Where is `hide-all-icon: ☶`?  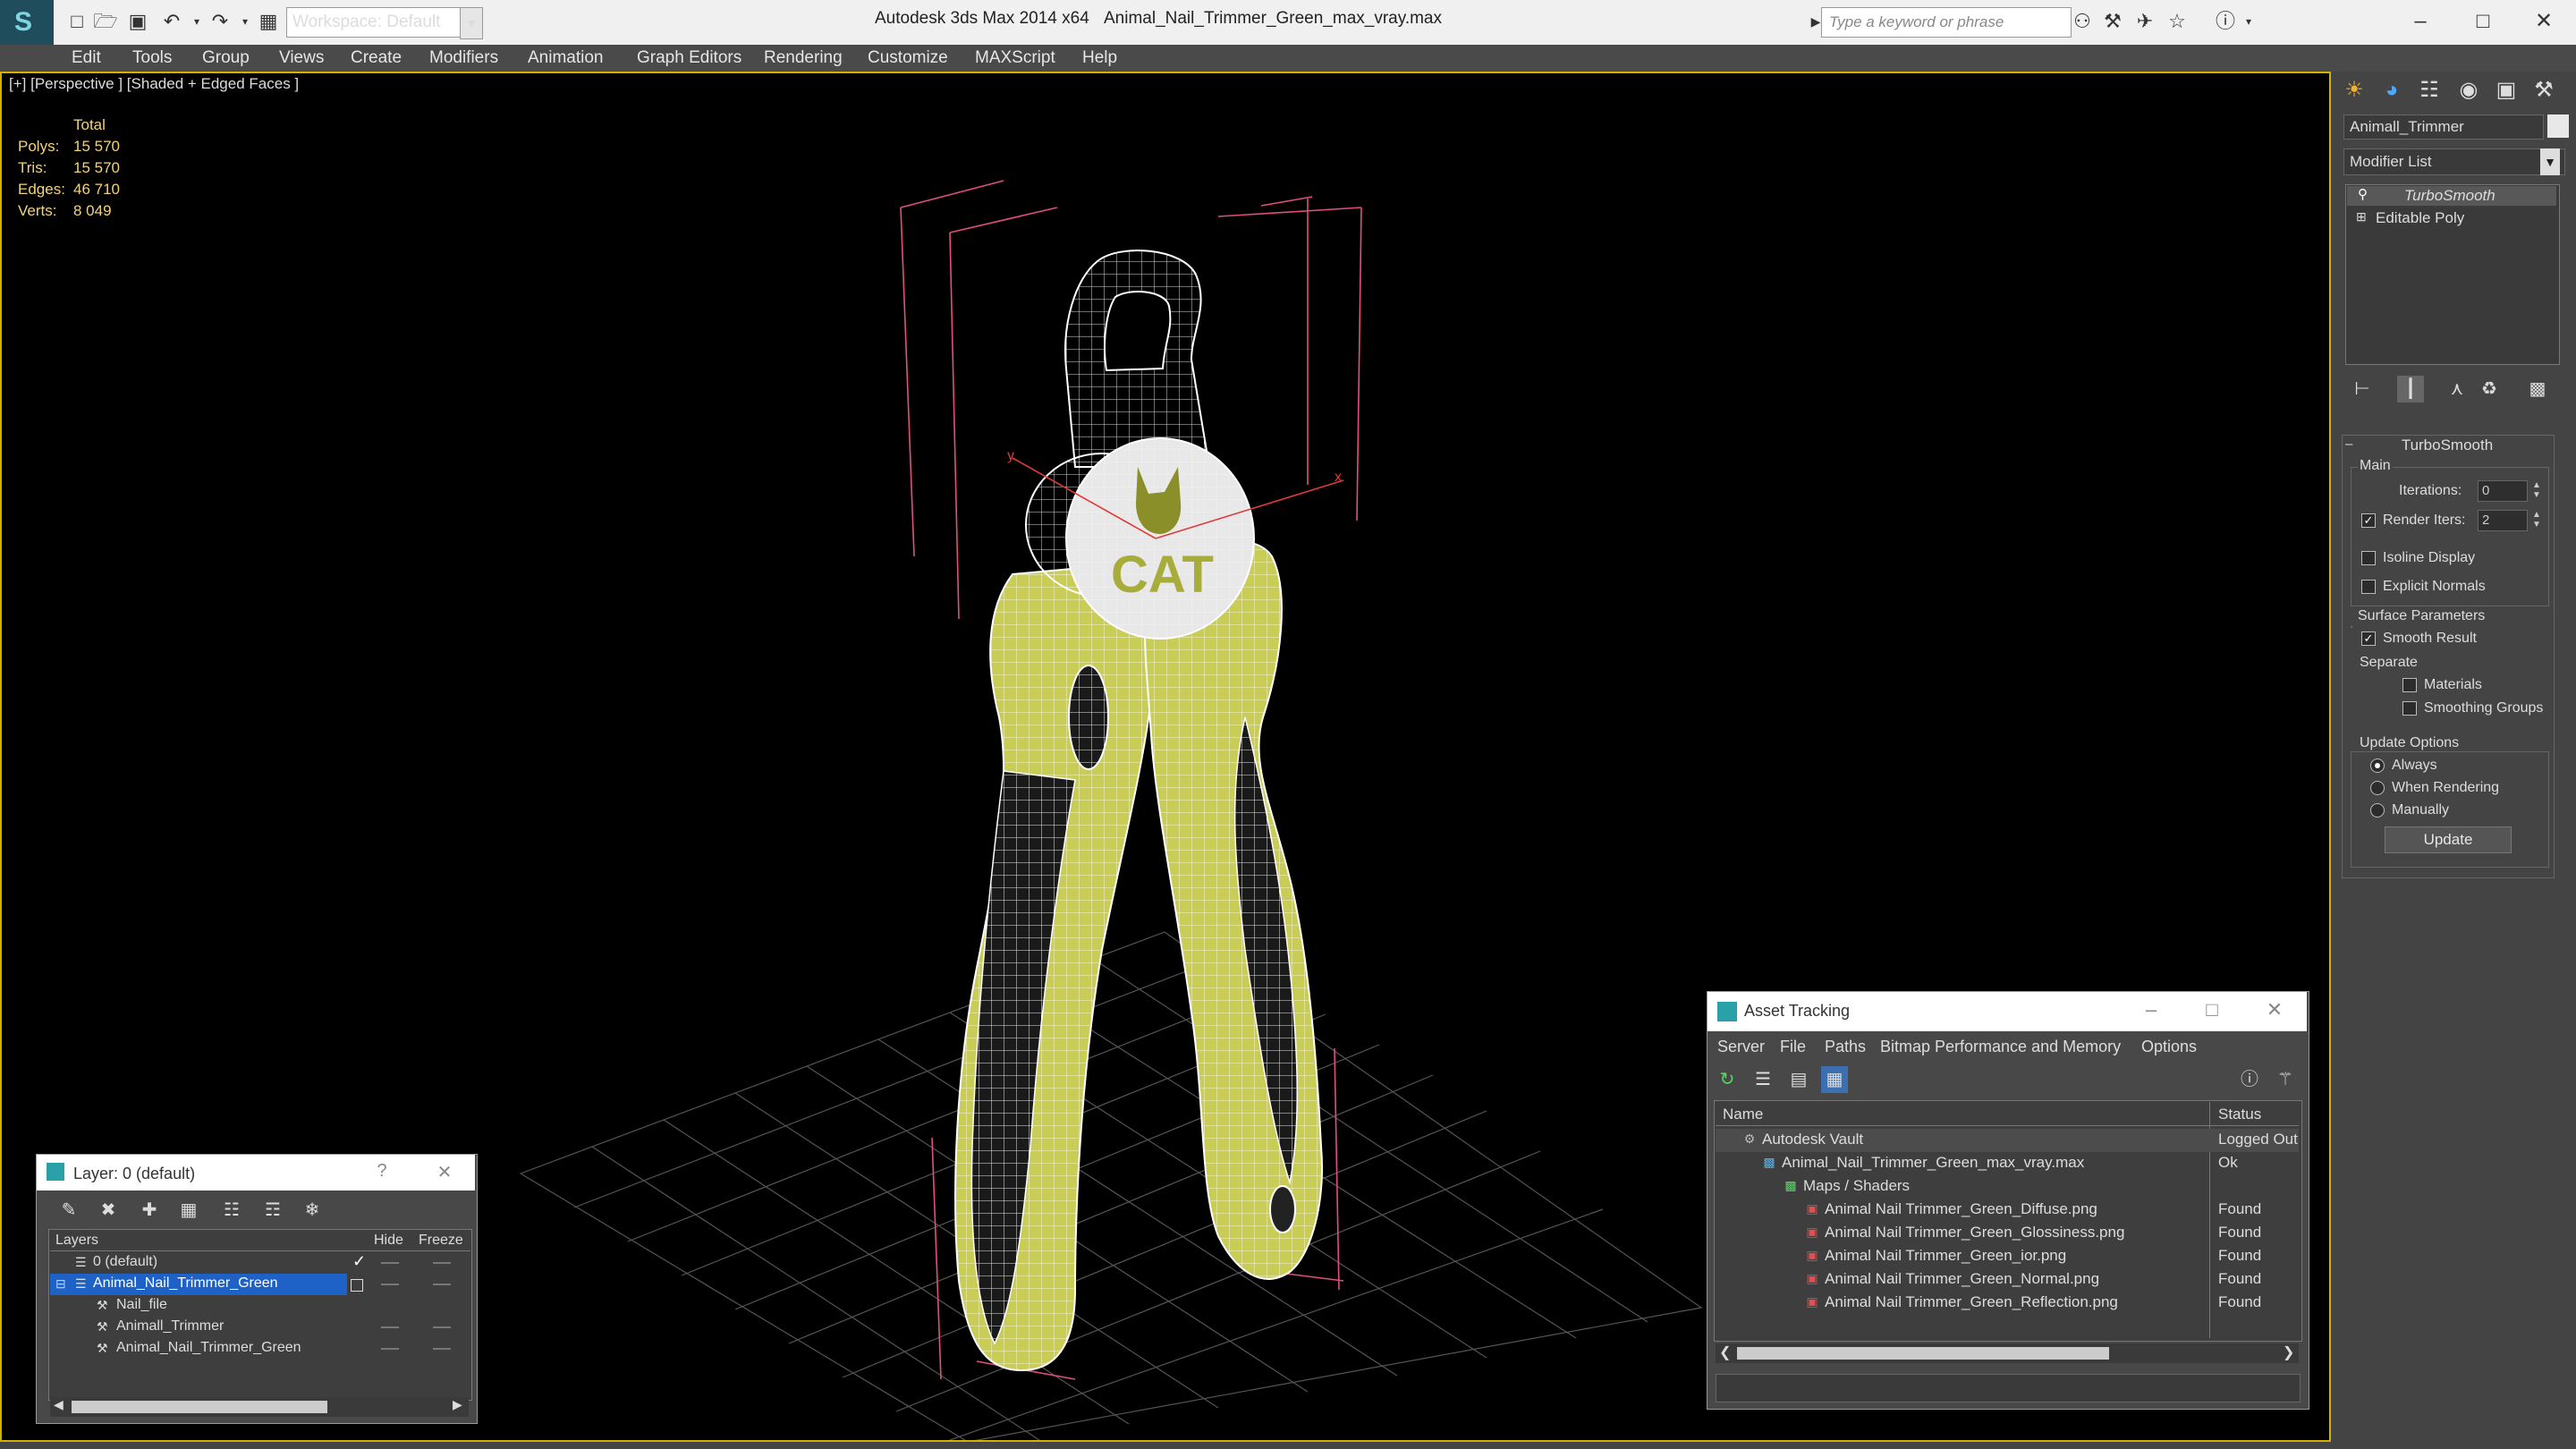
hide-all-icon: ☶ is located at coordinates (272, 1210).